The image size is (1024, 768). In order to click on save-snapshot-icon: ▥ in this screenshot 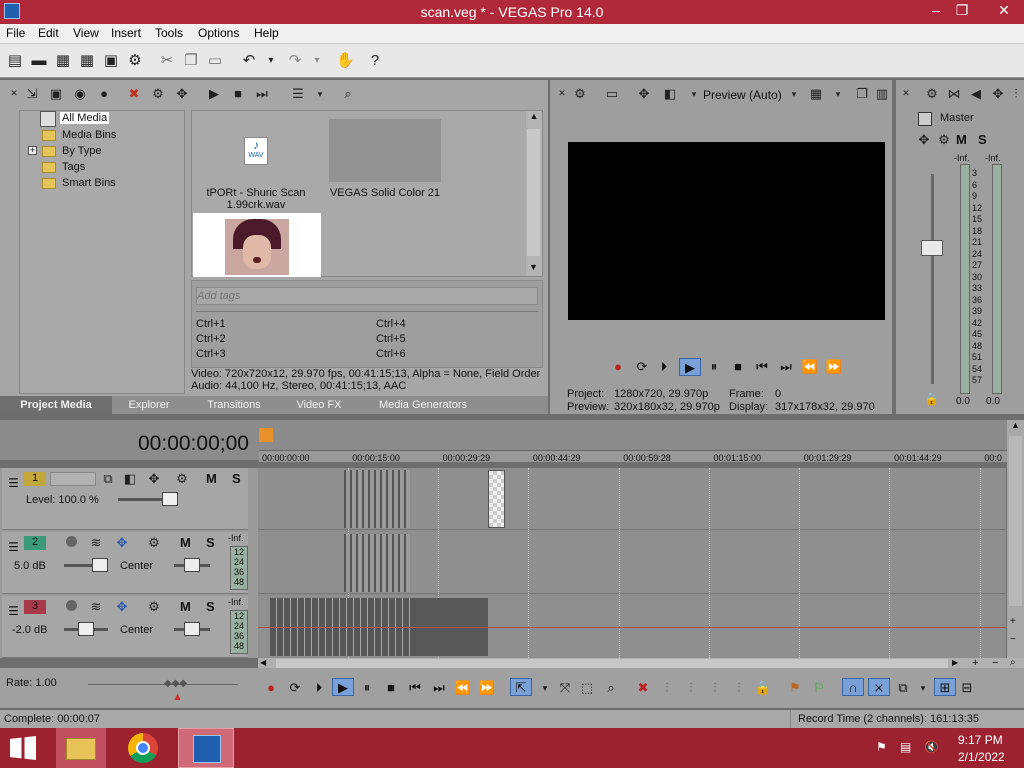, I will do `click(882, 94)`.